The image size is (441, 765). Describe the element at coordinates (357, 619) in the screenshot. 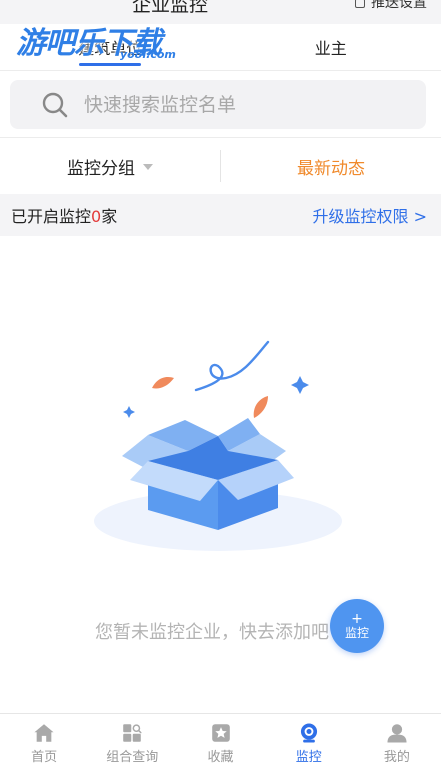

I see `plus-icon: +` at that location.